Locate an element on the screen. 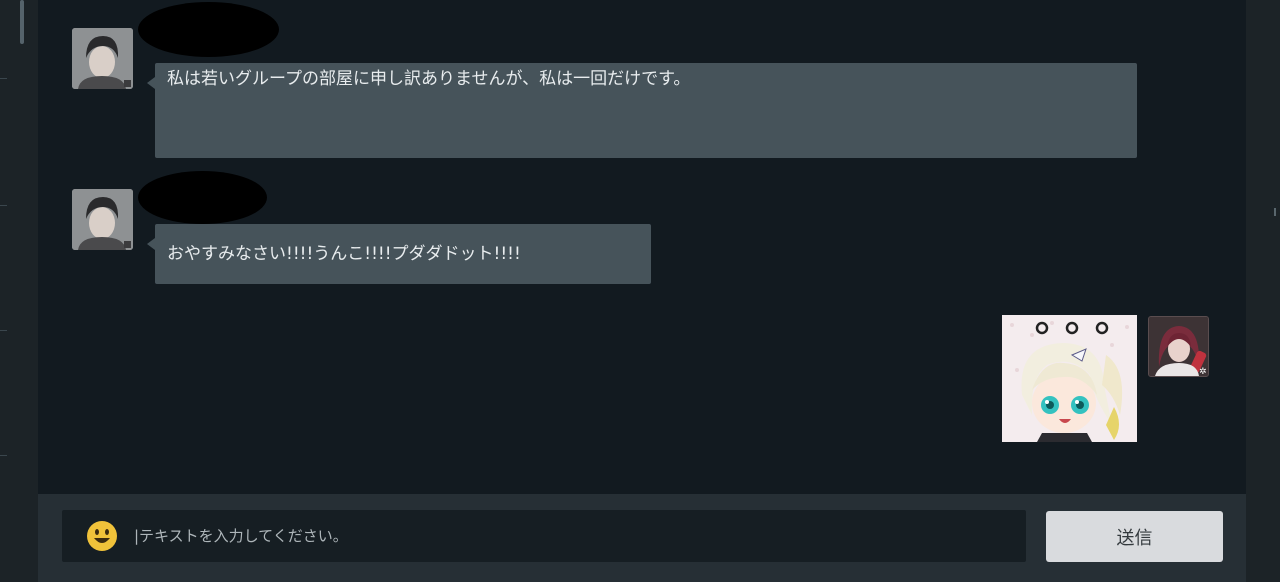 This screenshot has height=582, width=1280. text-field-container is located at coordinates (544, 536).